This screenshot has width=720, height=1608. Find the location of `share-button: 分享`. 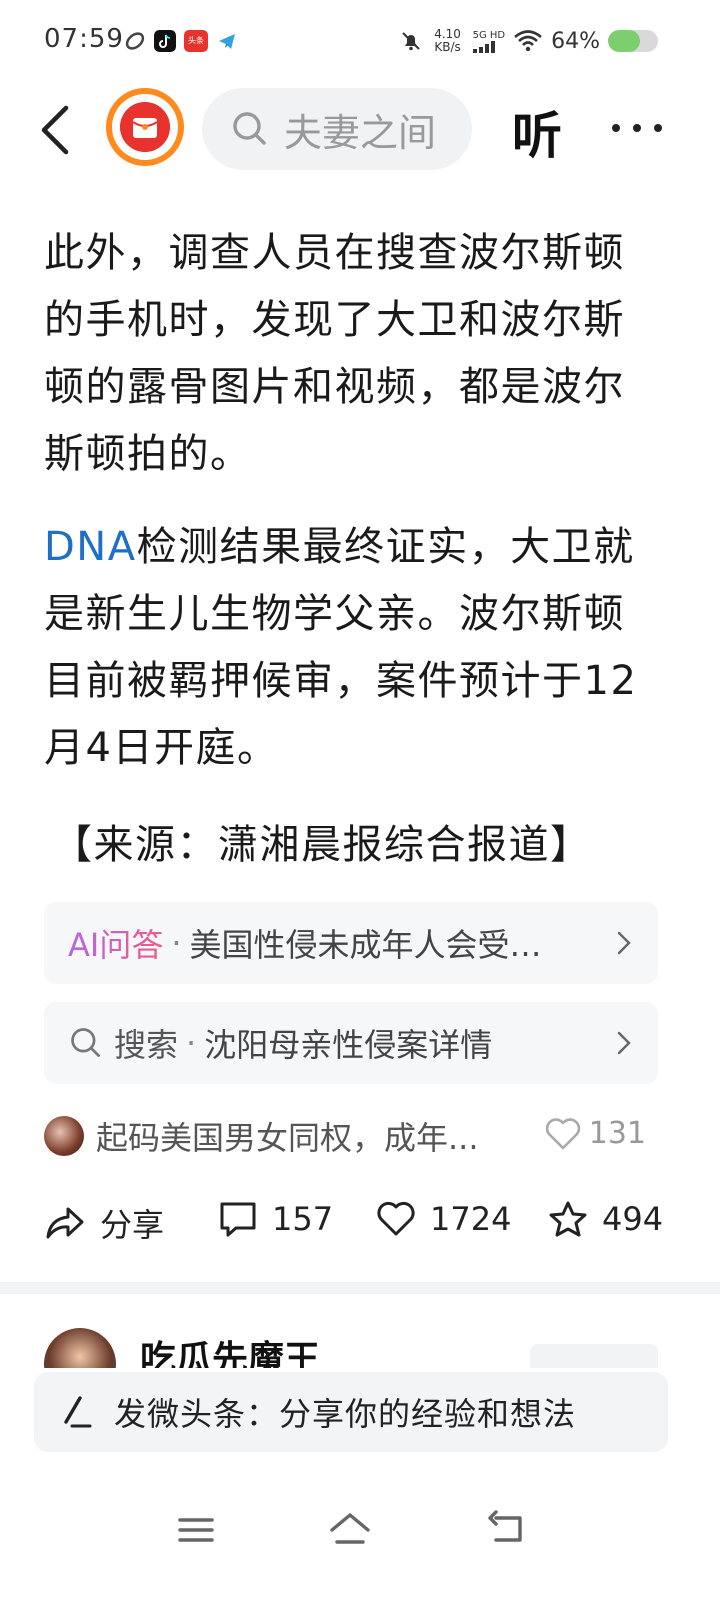

share-button: 分享 is located at coordinates (104, 1223).